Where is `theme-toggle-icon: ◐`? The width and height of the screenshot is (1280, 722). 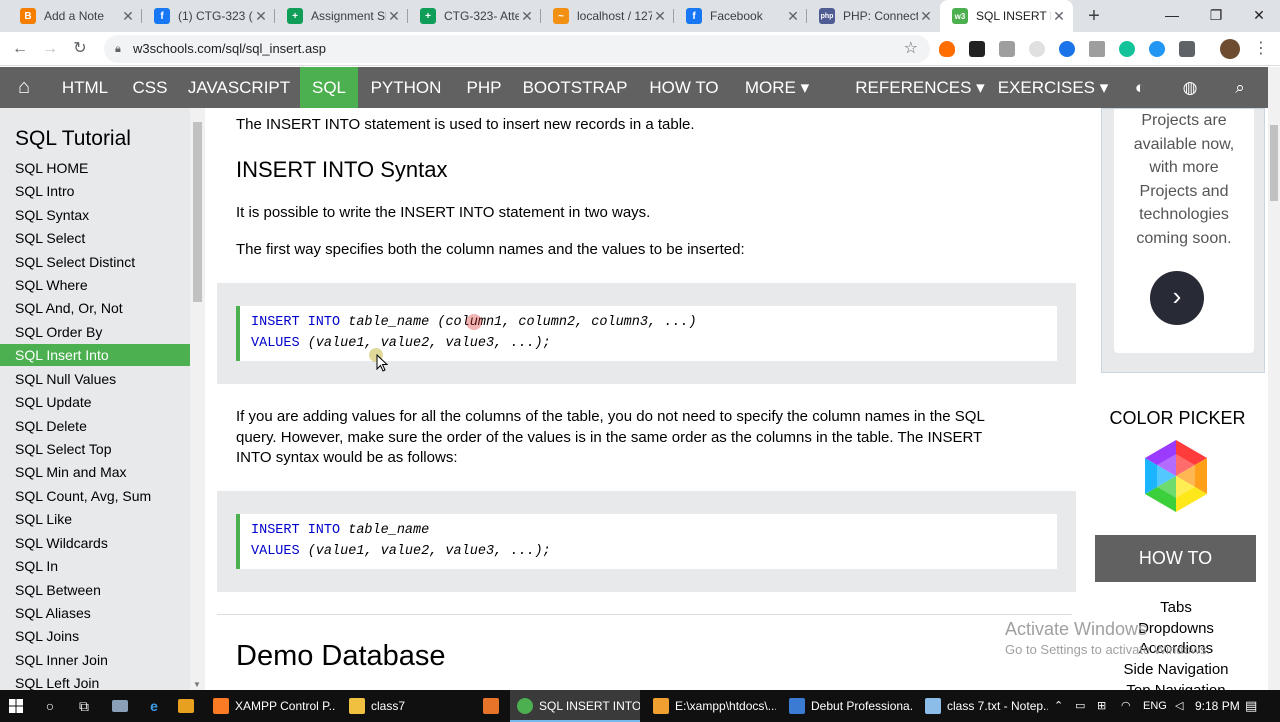 theme-toggle-icon: ◐ is located at coordinates (1140, 87).